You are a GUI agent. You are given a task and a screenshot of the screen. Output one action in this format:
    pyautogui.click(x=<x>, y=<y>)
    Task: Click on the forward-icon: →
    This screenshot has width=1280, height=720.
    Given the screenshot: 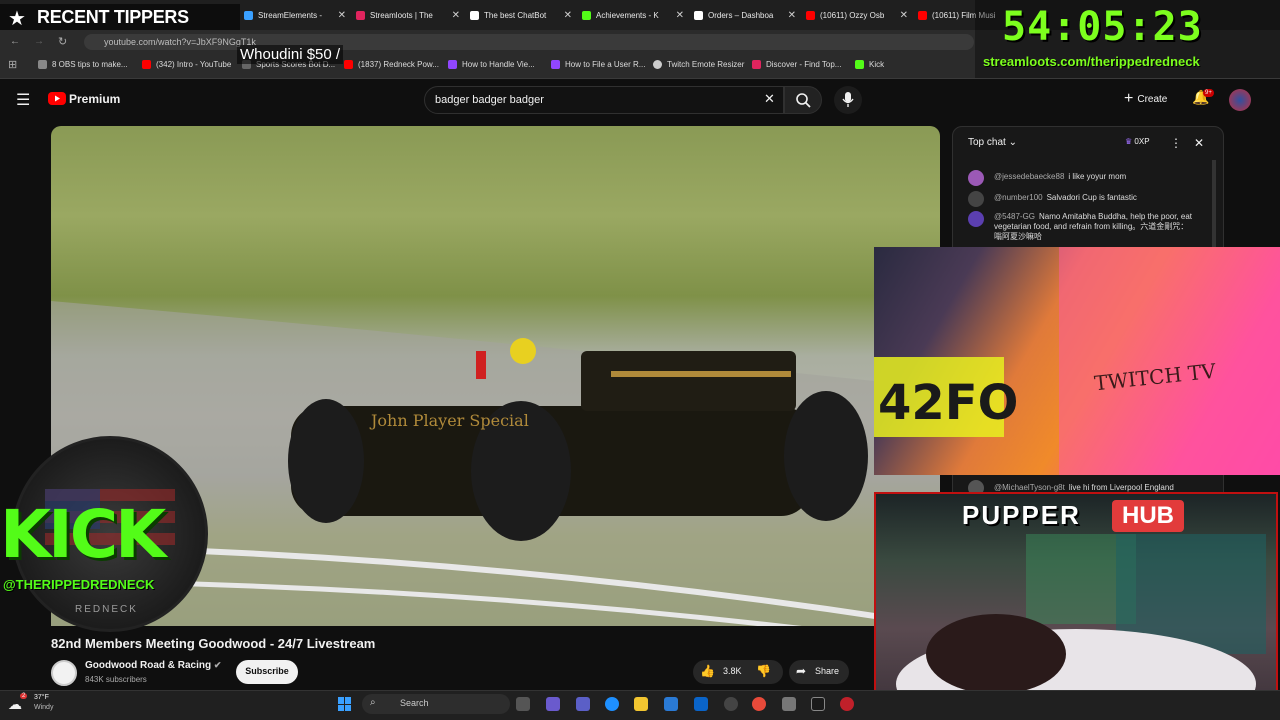 What is the action you would take?
    pyautogui.click(x=39, y=41)
    